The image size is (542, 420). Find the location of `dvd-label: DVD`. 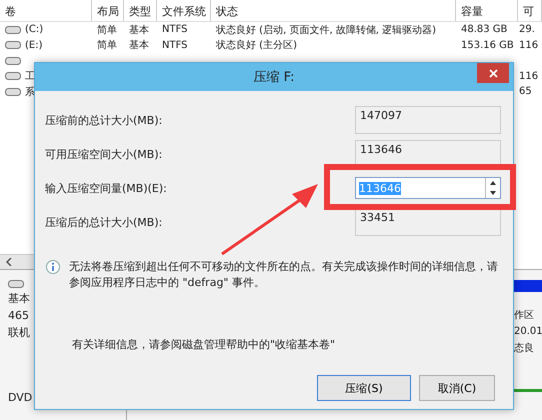

dvd-label: DVD is located at coordinates (21, 397).